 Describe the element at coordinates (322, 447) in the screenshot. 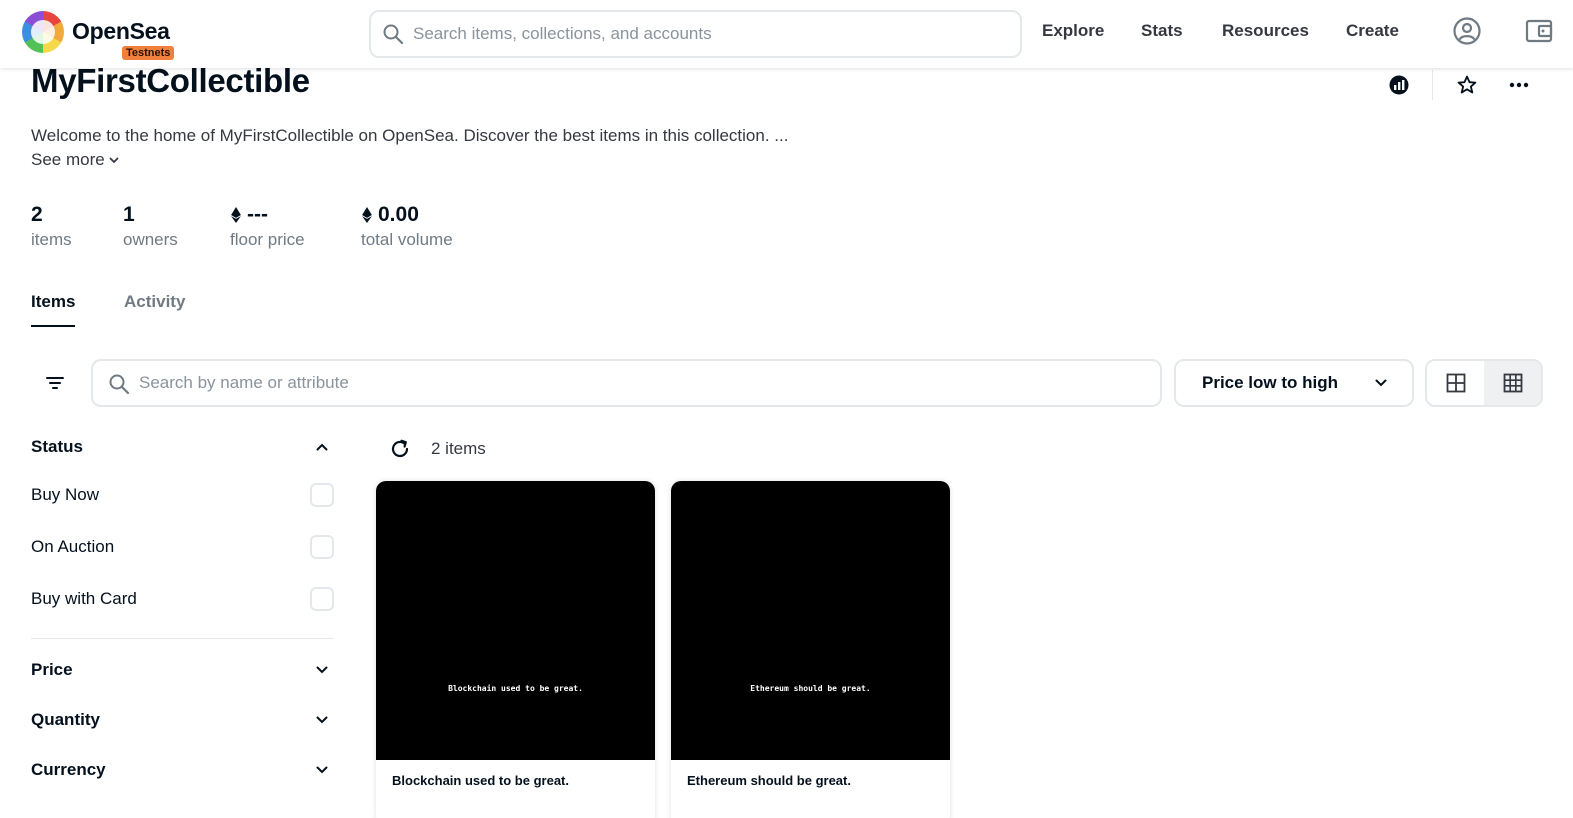

I see `chevron-up-icon` at that location.